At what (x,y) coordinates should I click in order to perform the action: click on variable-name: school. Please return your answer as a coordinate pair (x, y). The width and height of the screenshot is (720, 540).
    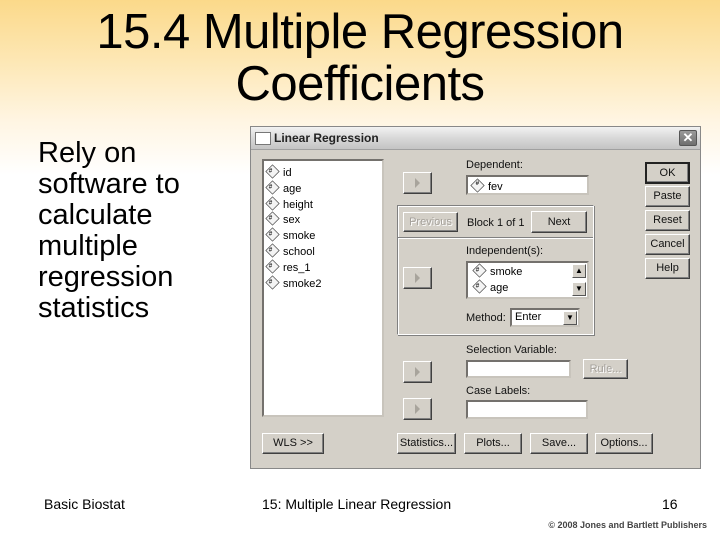
    Looking at the image, I should click on (299, 251).